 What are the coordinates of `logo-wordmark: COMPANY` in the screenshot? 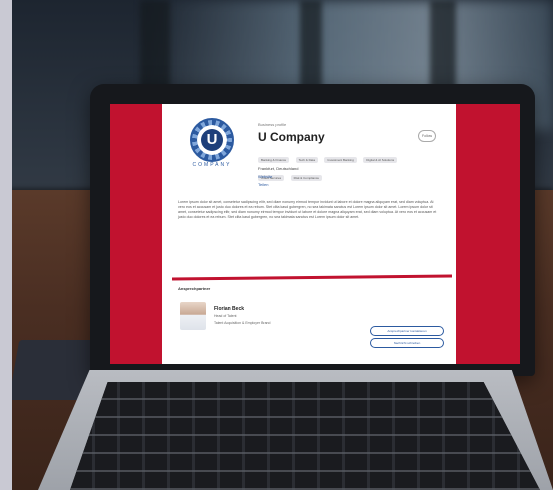 It's located at (212, 165).